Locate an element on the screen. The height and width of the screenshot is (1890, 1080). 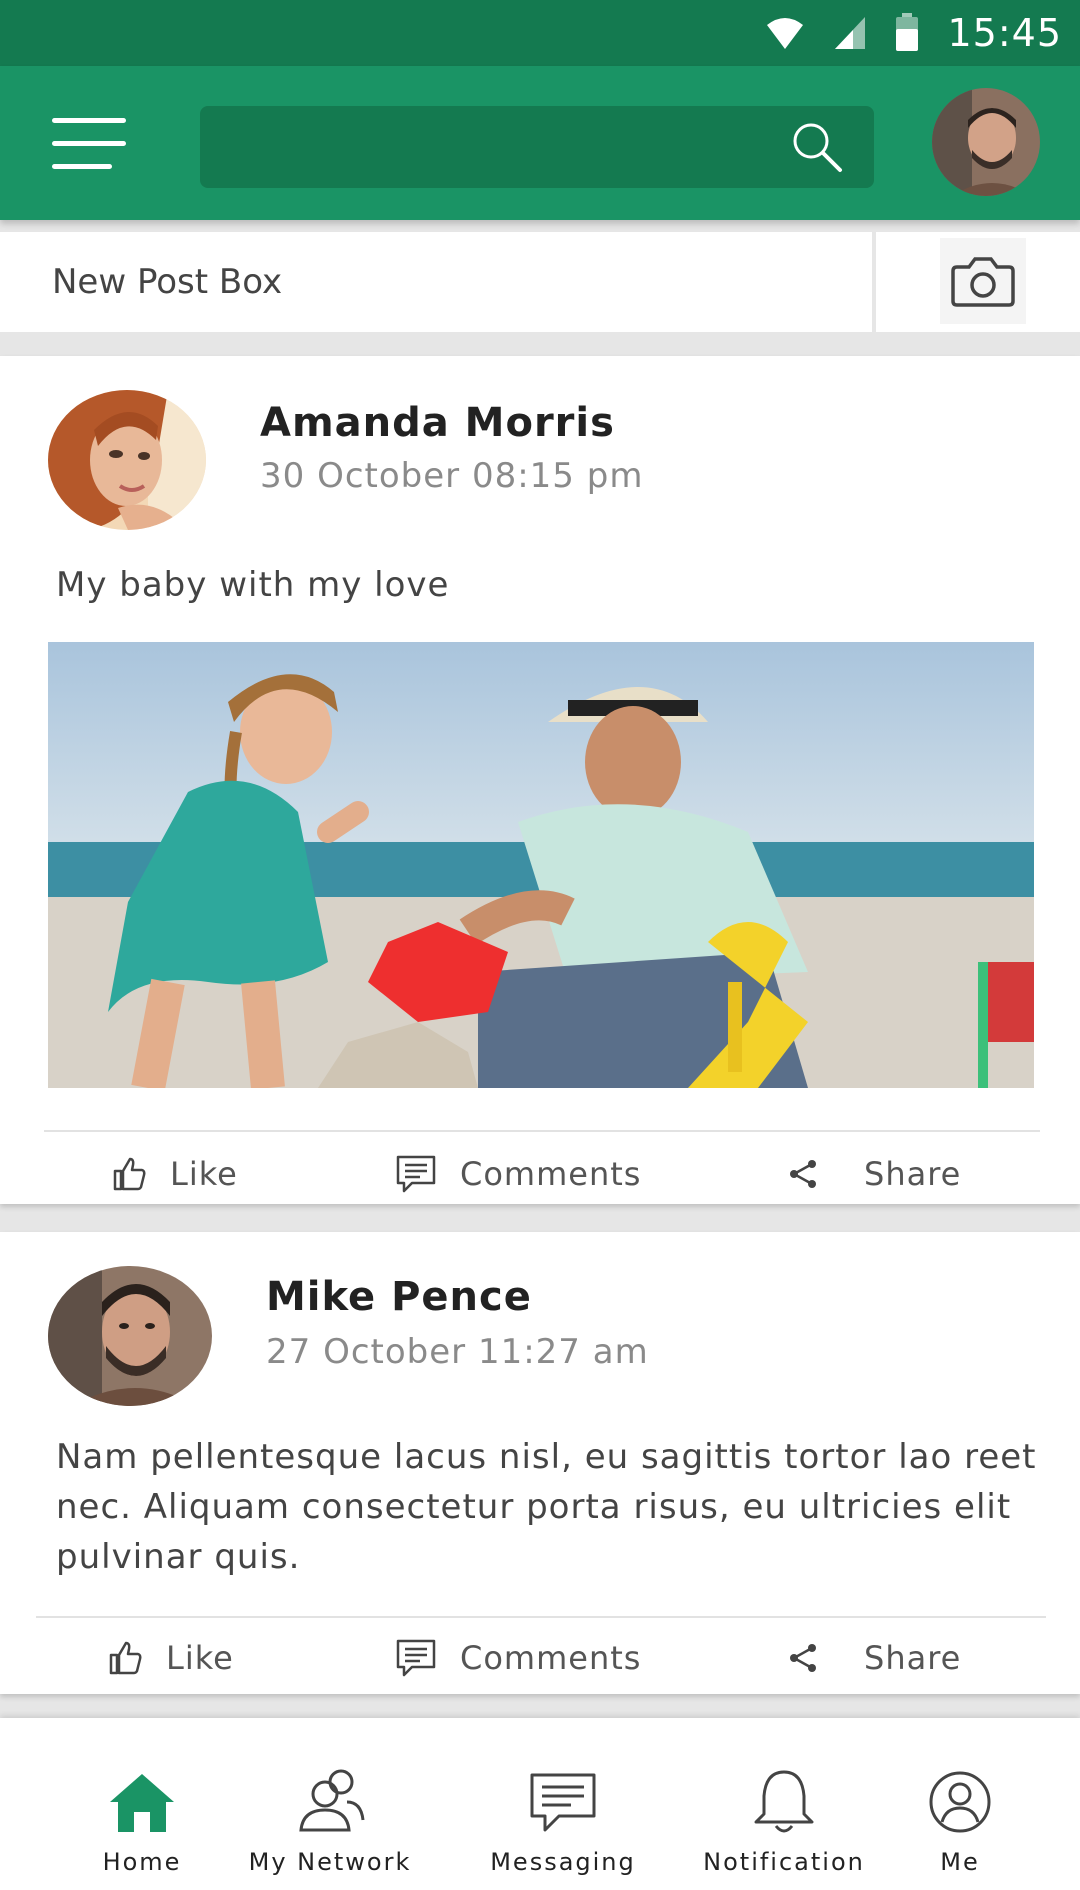
network-icon is located at coordinates (330, 1789).